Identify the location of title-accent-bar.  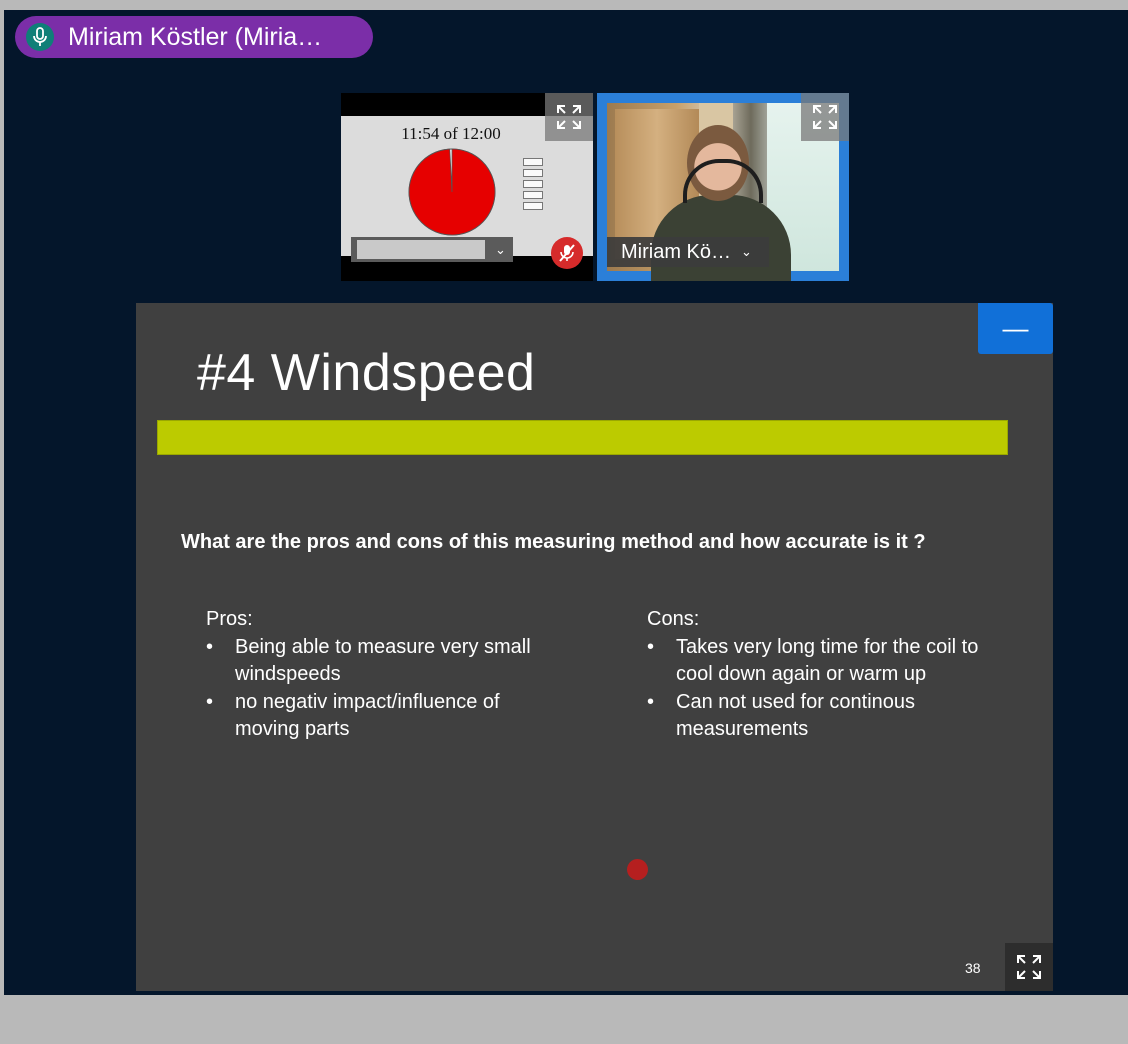
(582, 437).